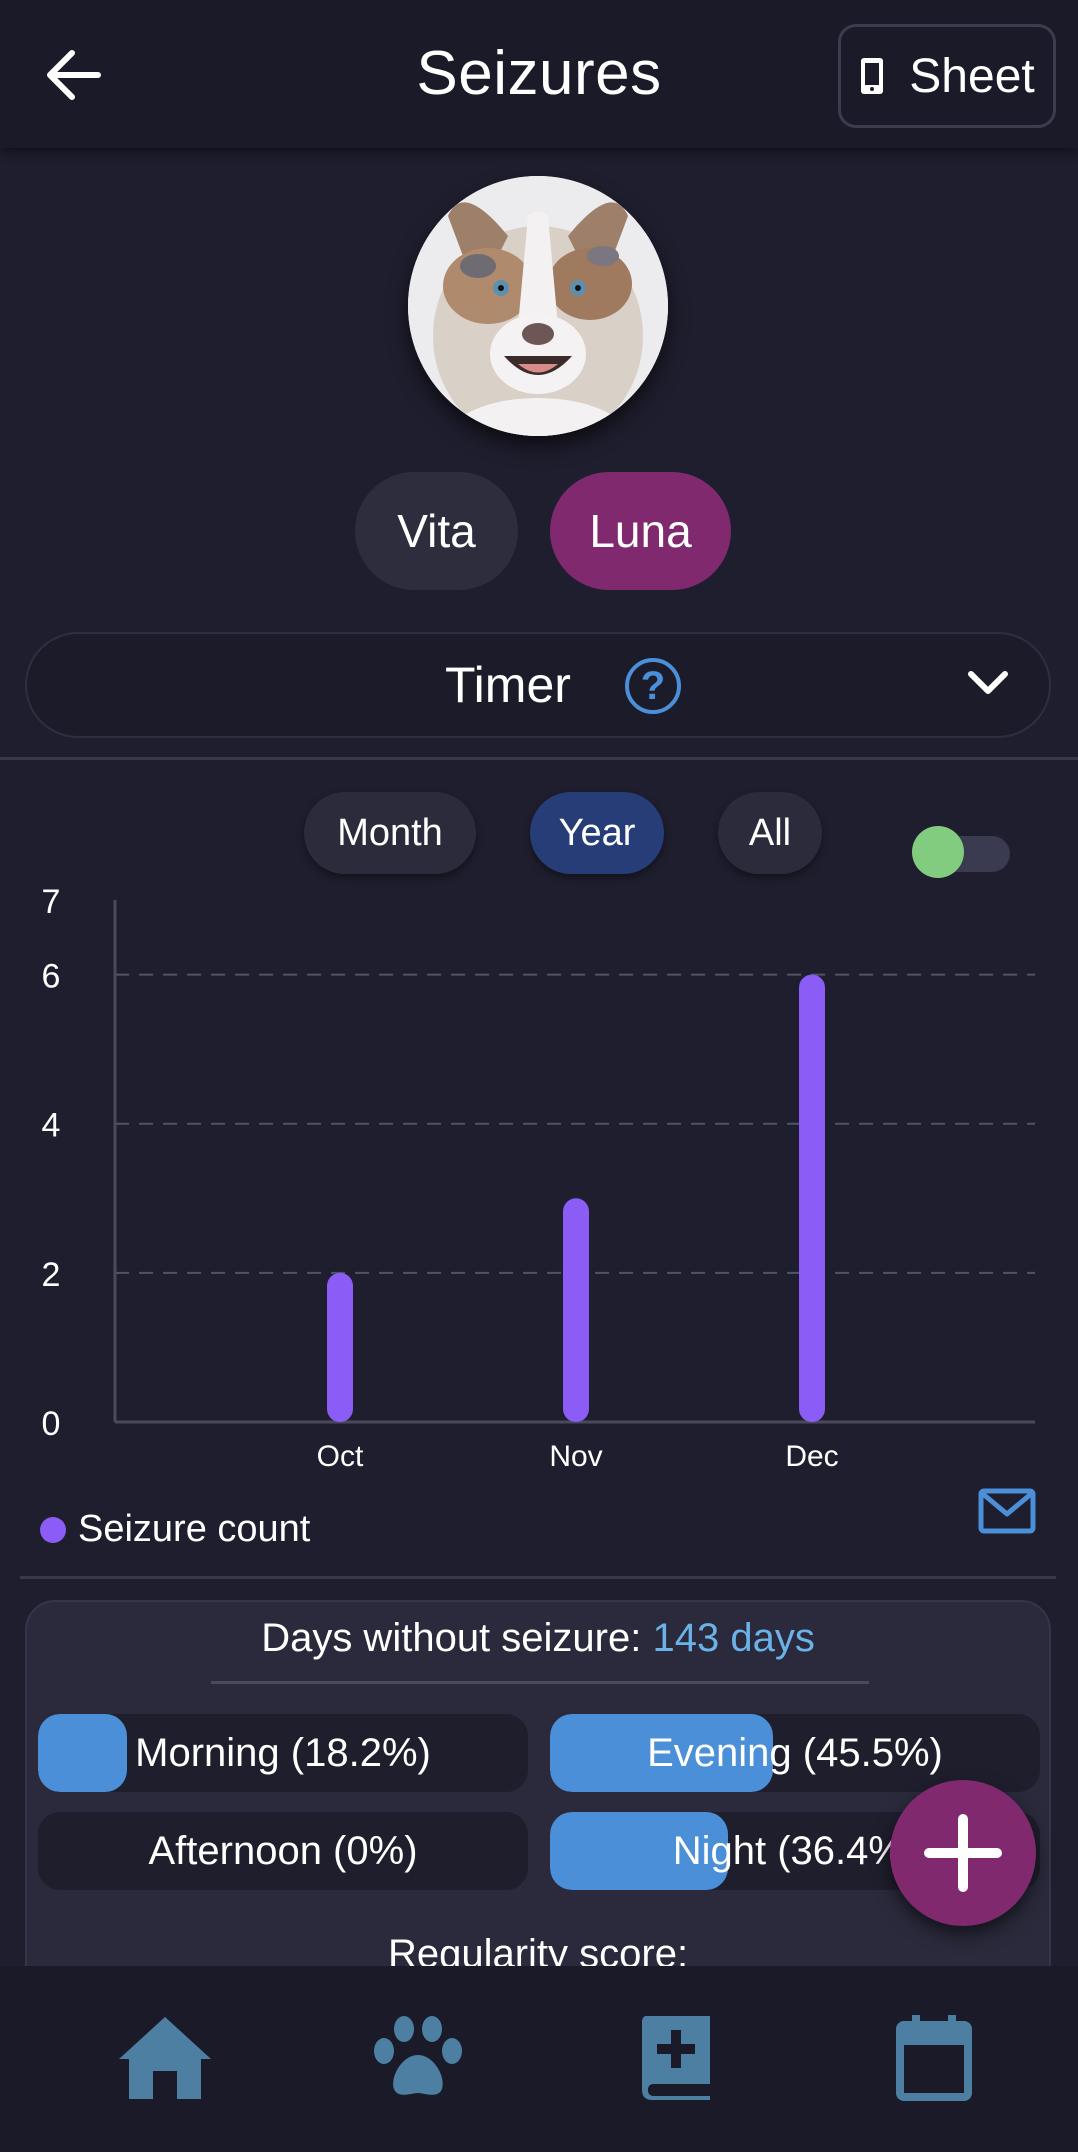 This screenshot has height=2152, width=1078. What do you see at coordinates (539, 2059) in the screenshot?
I see `bottom-nav` at bounding box center [539, 2059].